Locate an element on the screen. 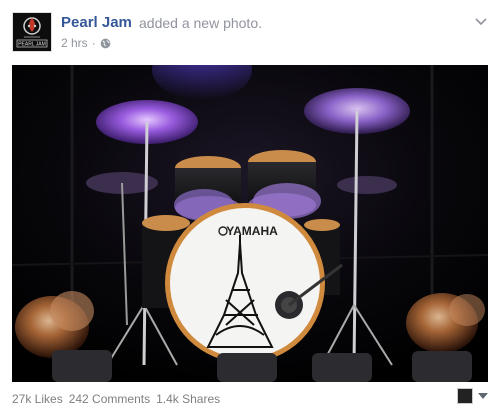 Image resolution: width=500 pixels, height=418 pixels. viewer-selector is located at coordinates (472, 396).